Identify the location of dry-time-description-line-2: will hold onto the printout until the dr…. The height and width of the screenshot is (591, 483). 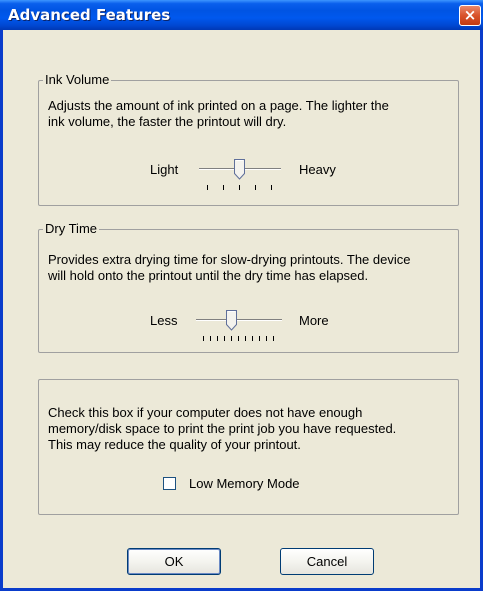
(208, 275).